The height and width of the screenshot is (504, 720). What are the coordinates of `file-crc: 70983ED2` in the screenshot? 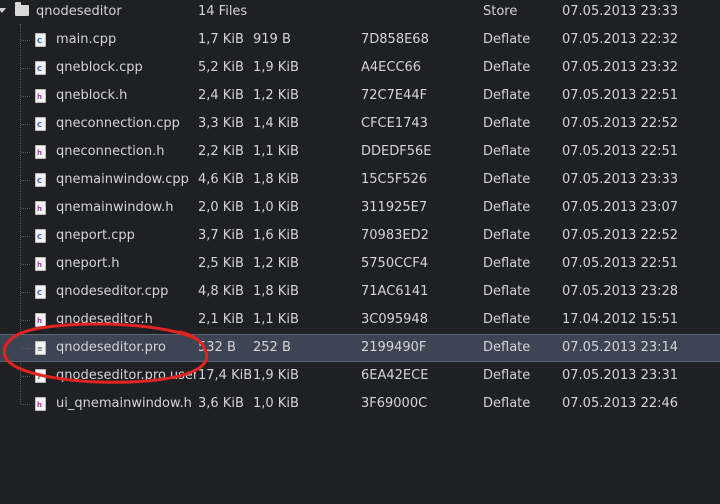 It's located at (395, 235).